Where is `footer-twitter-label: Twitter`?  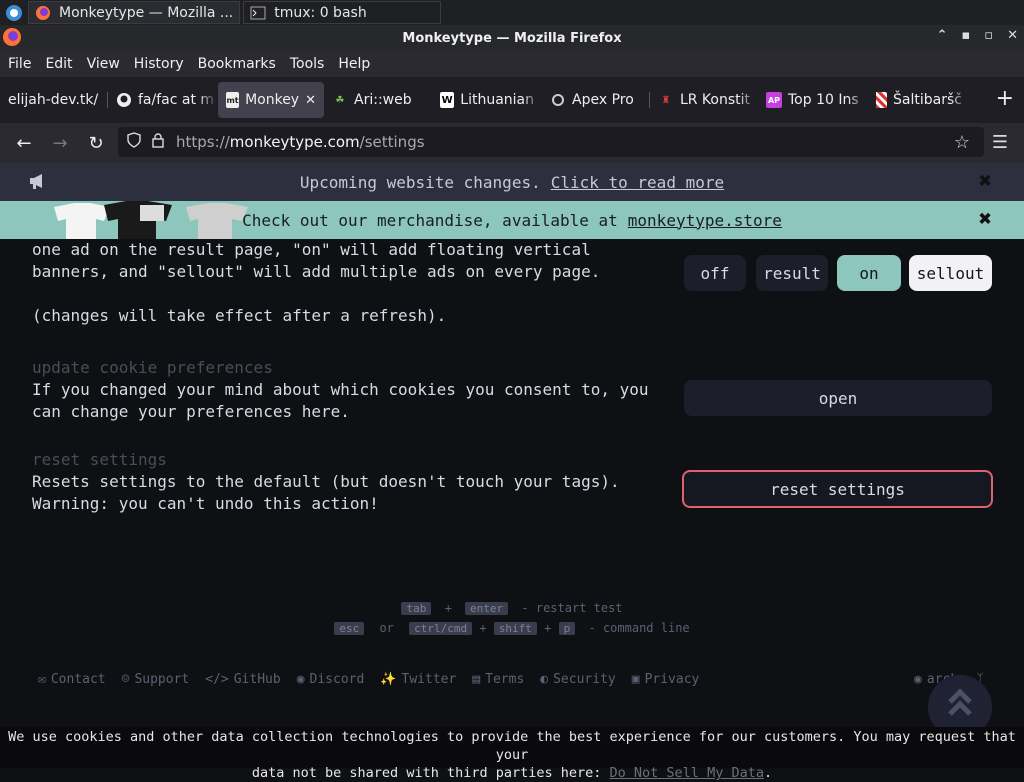 footer-twitter-label: Twitter is located at coordinates (429, 679).